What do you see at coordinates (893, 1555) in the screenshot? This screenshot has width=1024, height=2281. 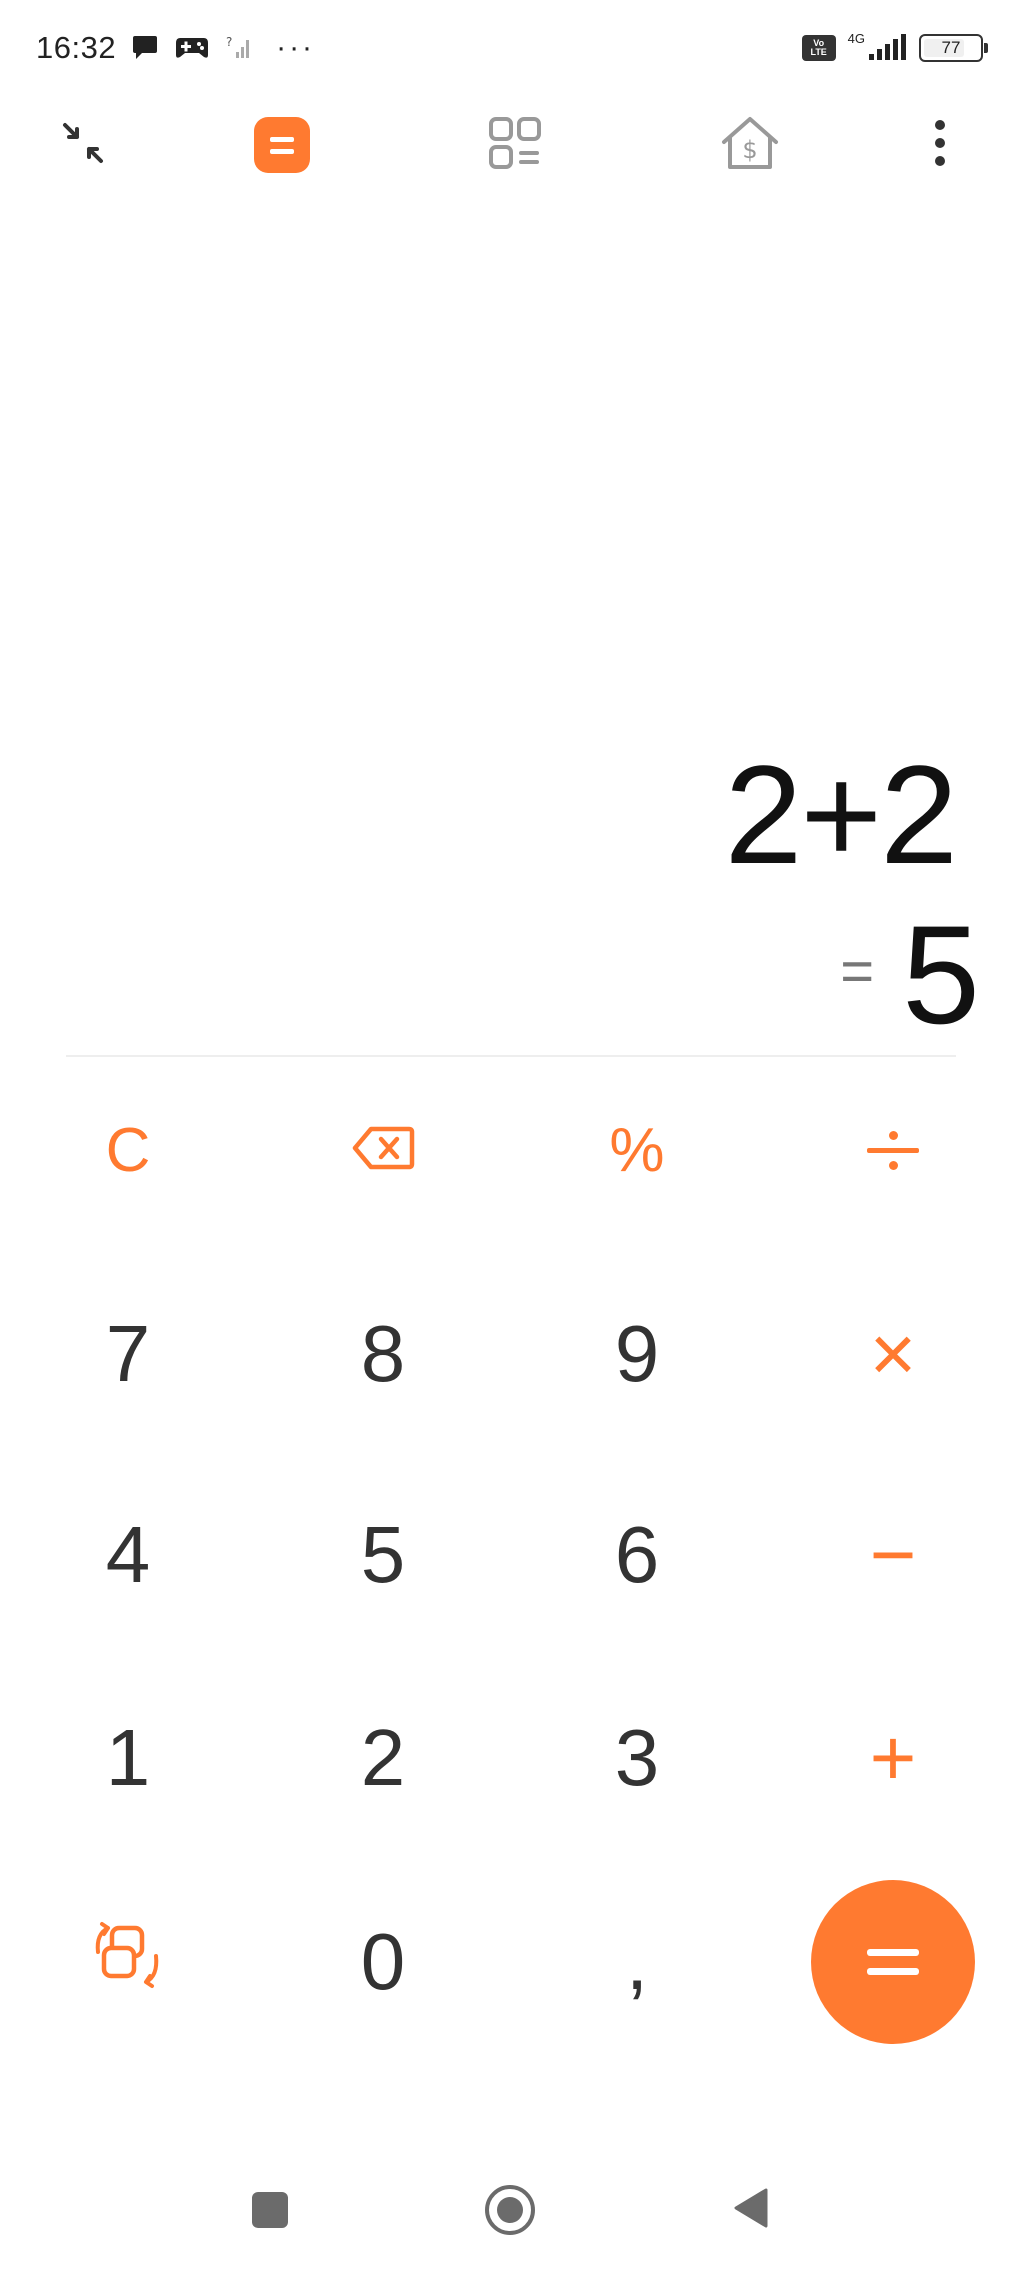 I see `minus-button: −` at bounding box center [893, 1555].